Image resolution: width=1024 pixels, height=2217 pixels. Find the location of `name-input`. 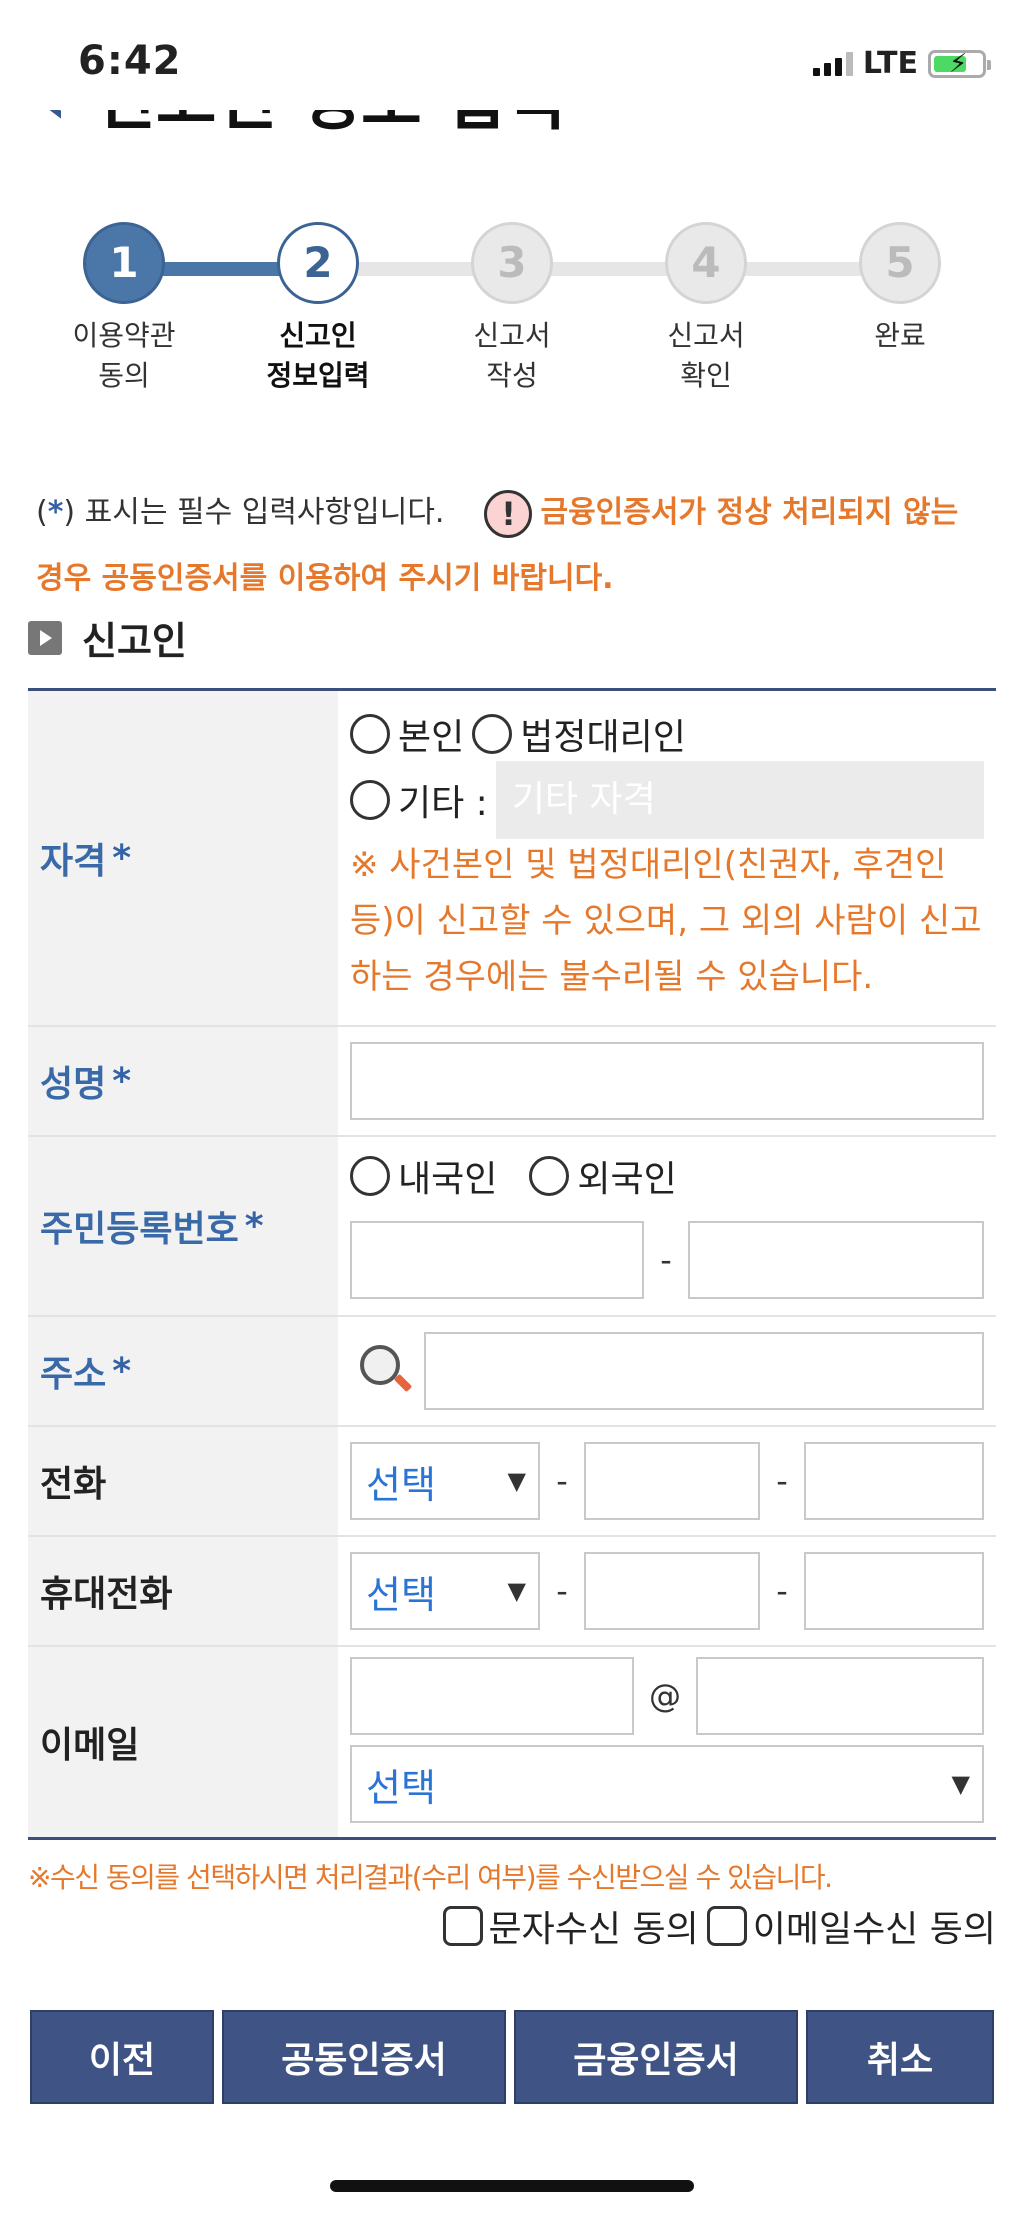

name-input is located at coordinates (667, 1081).